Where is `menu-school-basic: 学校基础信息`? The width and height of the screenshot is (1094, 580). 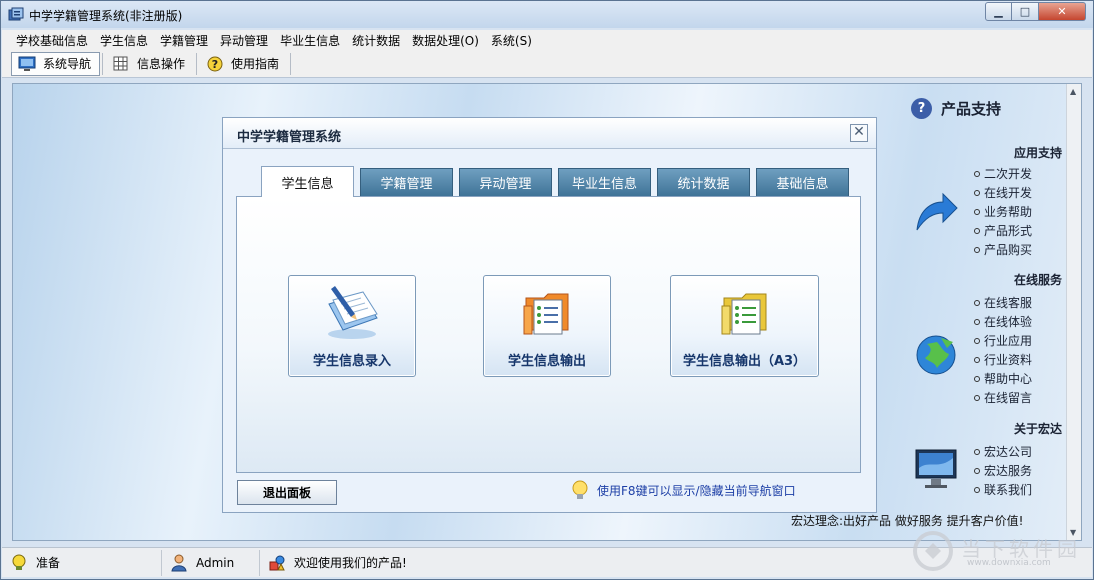 menu-school-basic: 学校基础信息 is located at coordinates (52, 40).